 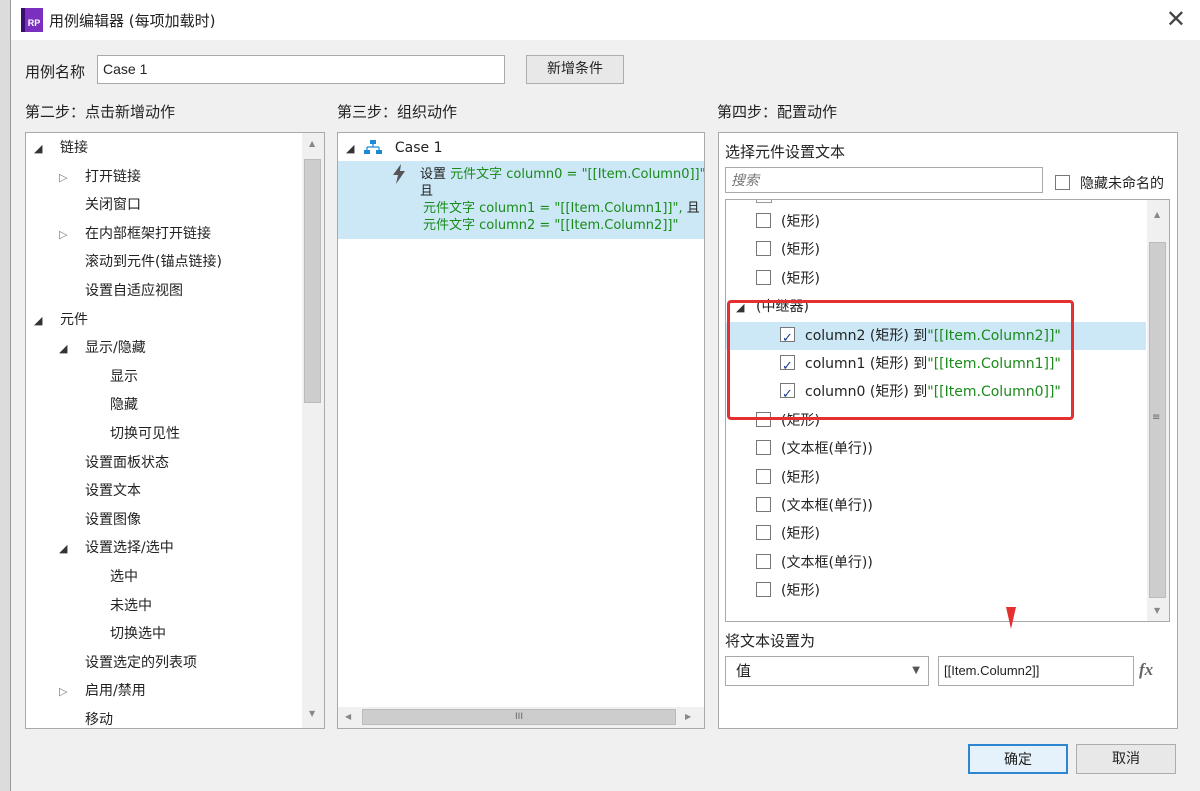 I want to click on repeater-group-row: ◢ (中继器), so click(x=936, y=307).